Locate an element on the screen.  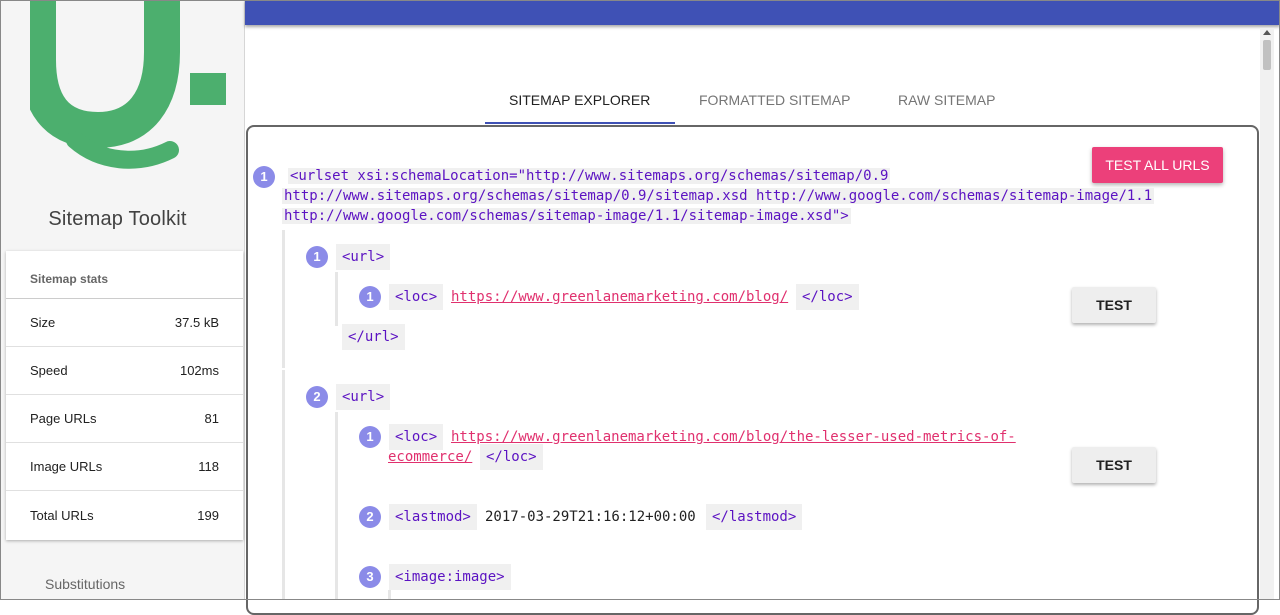
stat-value: 102ms is located at coordinates (199, 370).